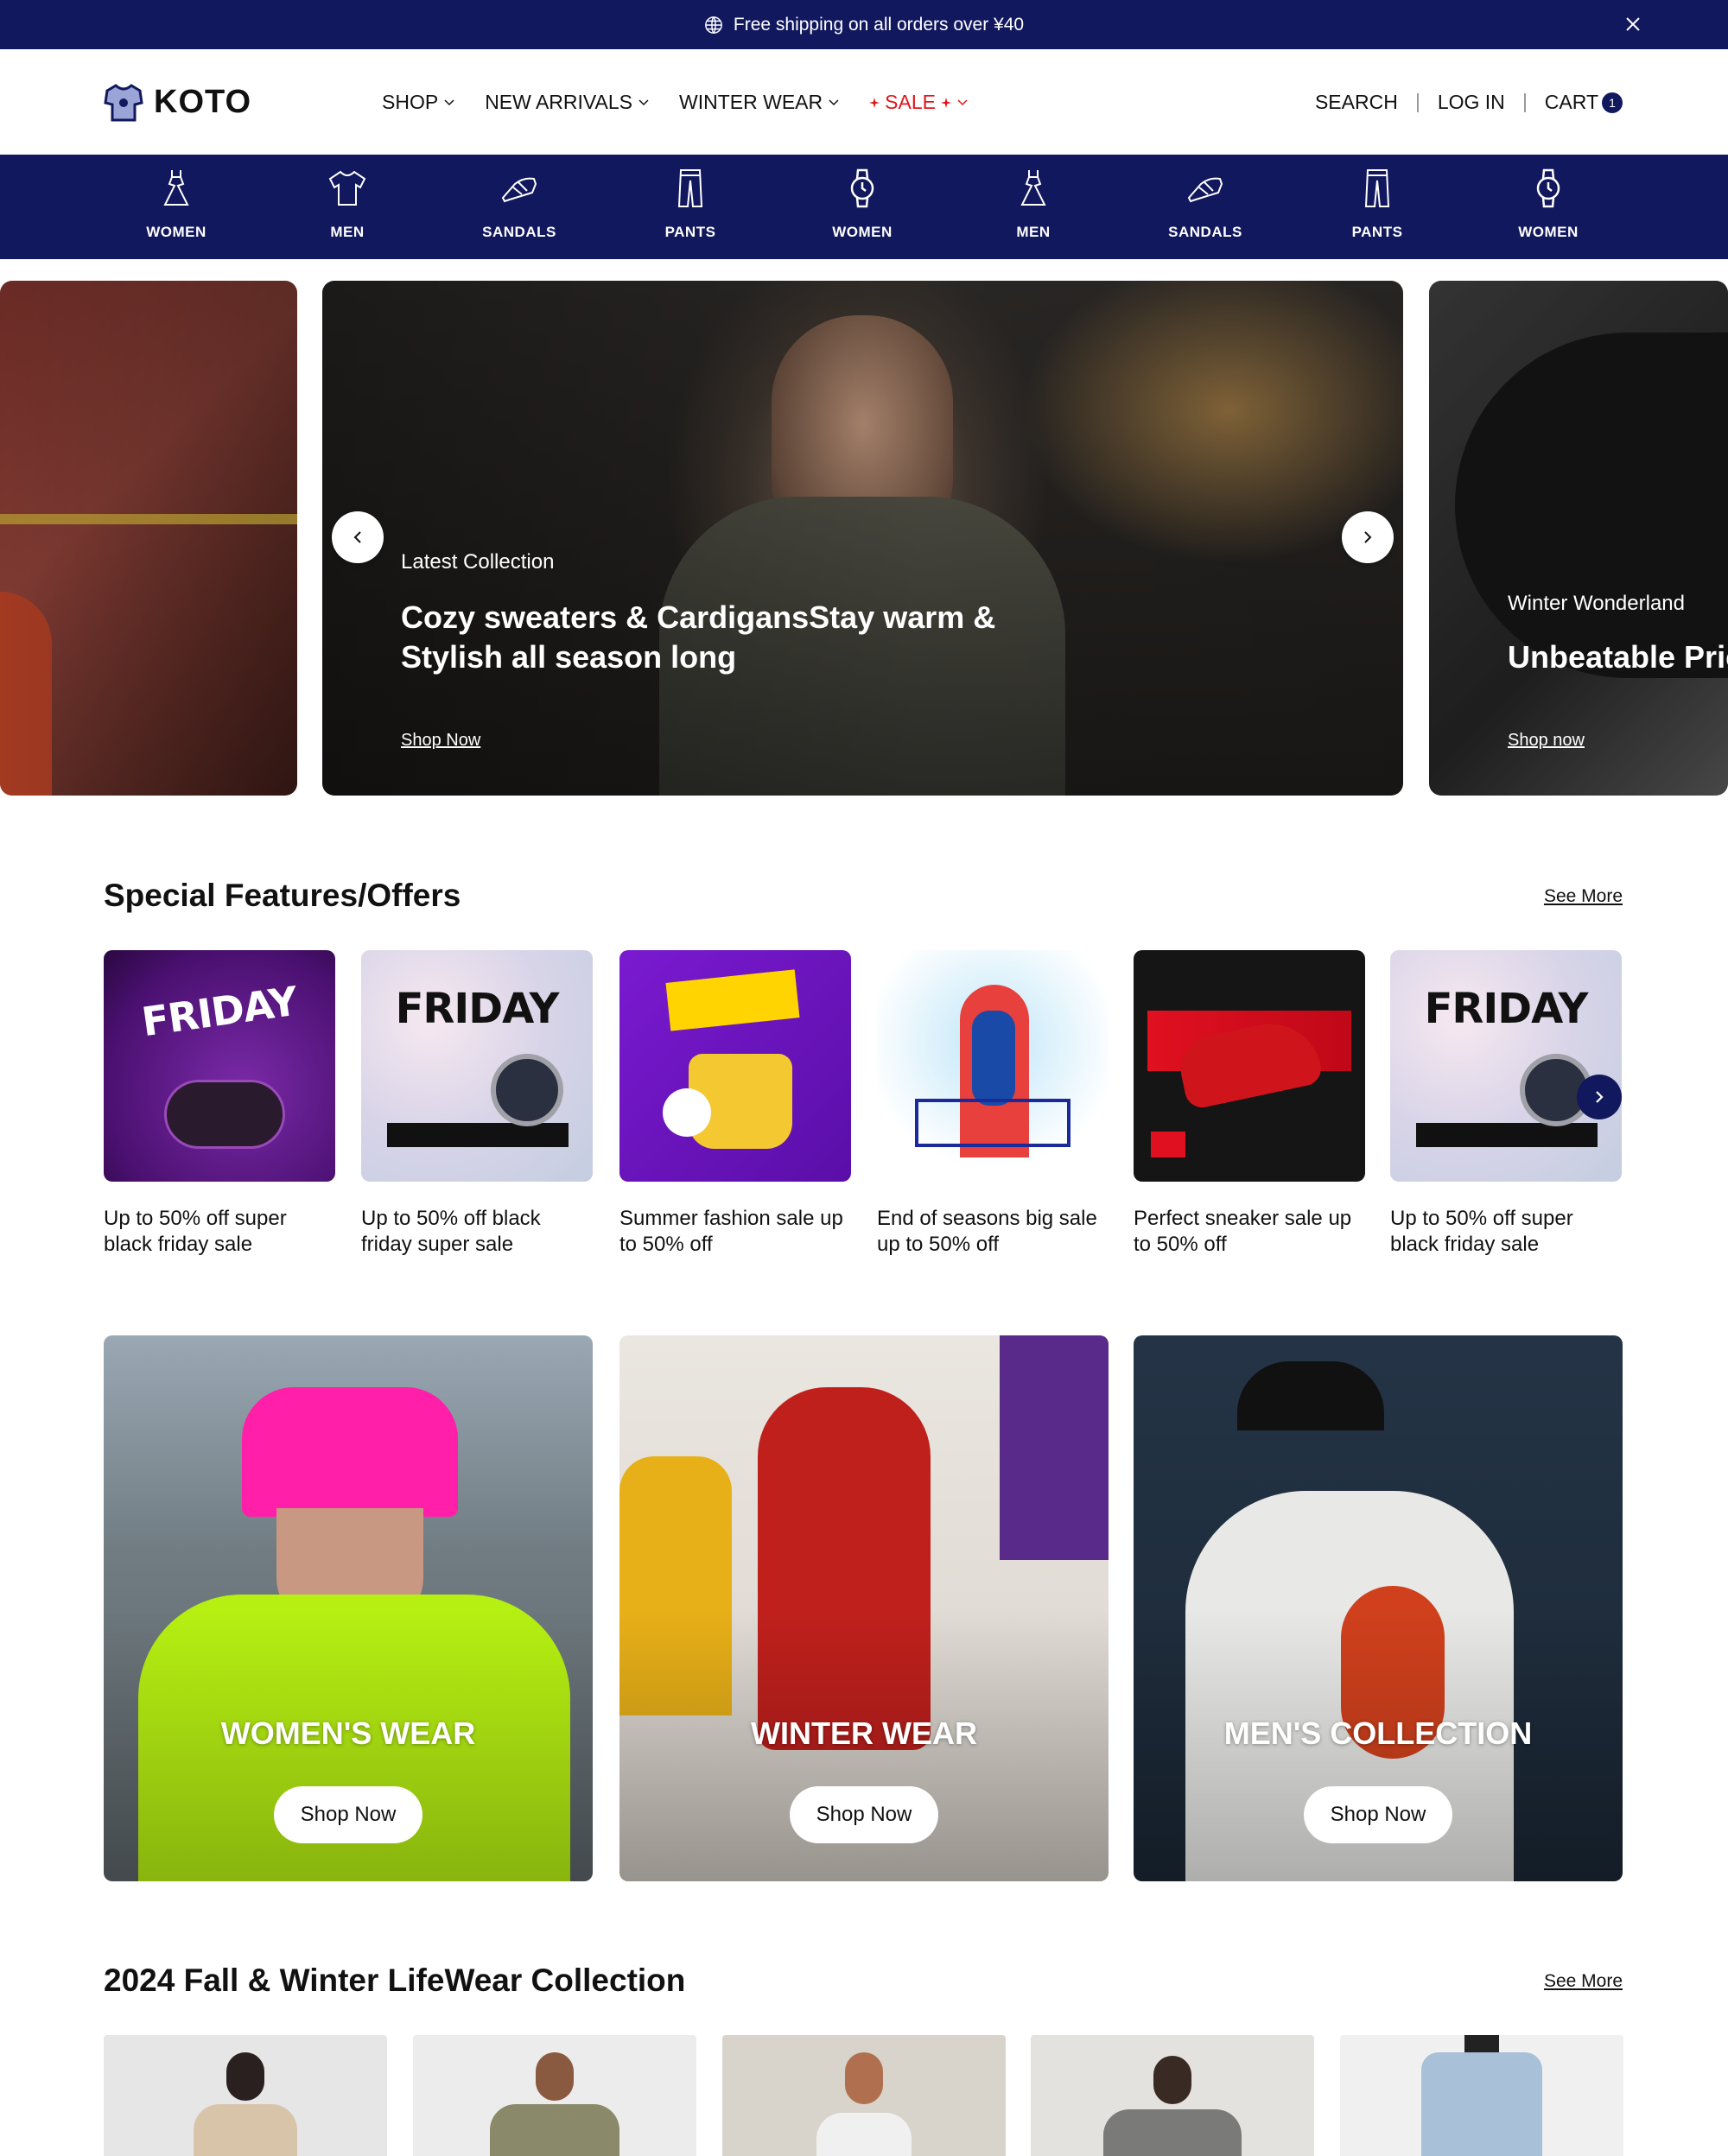 This screenshot has height=2156, width=1728. I want to click on offer-text-line2: up to 50% off, so click(938, 1244).